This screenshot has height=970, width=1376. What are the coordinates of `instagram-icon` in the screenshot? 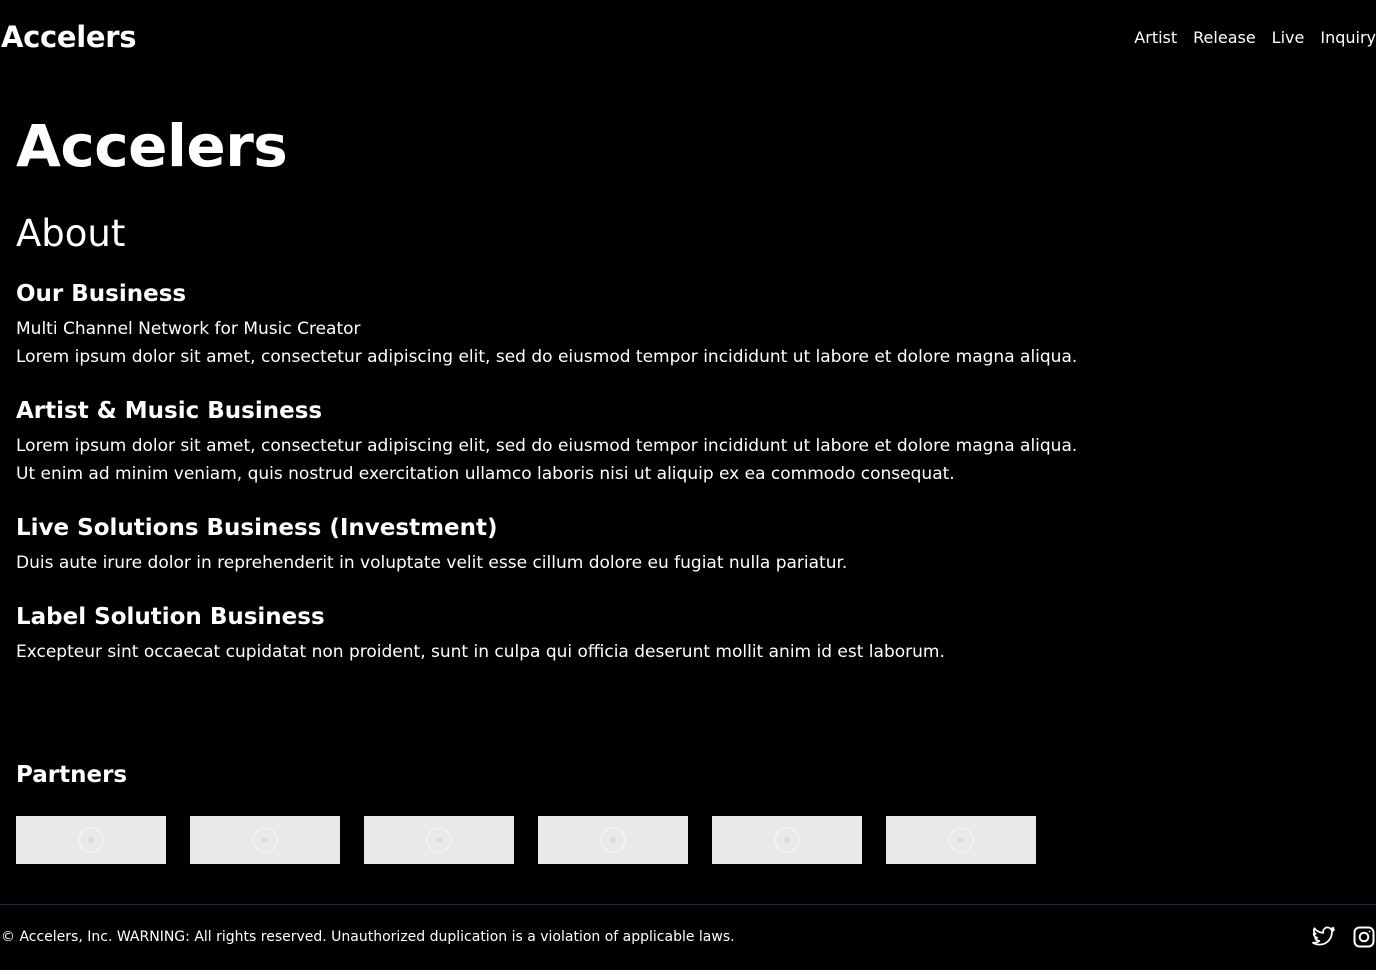 It's located at (1364, 937).